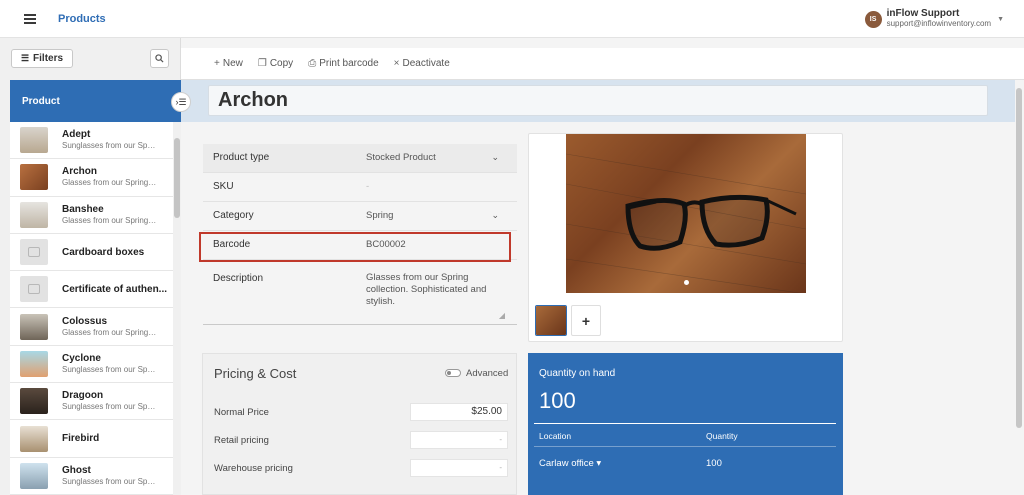 This screenshot has width=1024, height=495. What do you see at coordinates (459, 440) in the screenshot?
I see `retail-pricing-input: -` at bounding box center [459, 440].